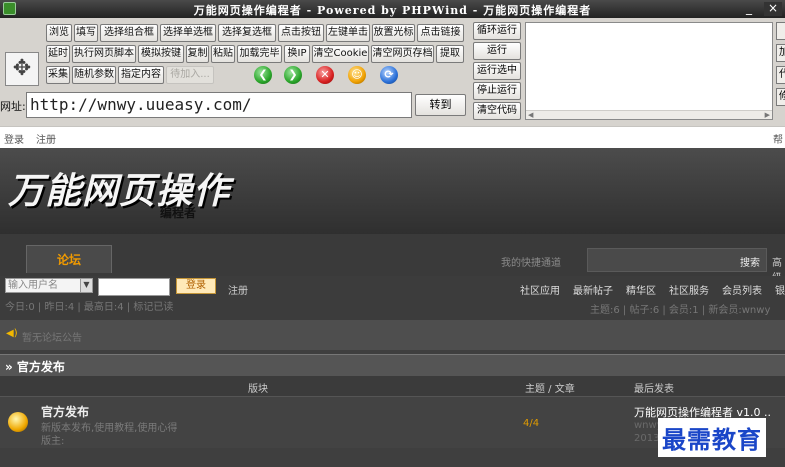 This screenshot has height=467, width=785. What do you see at coordinates (293, 75) in the screenshot?
I see `forward-icon: ❯` at bounding box center [293, 75].